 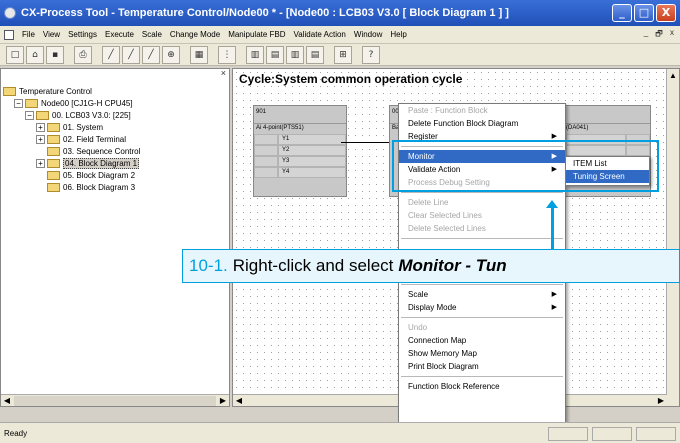 I want to click on tree-node: − 00. LCB03 V3.0: [225], so click(x=71, y=115).